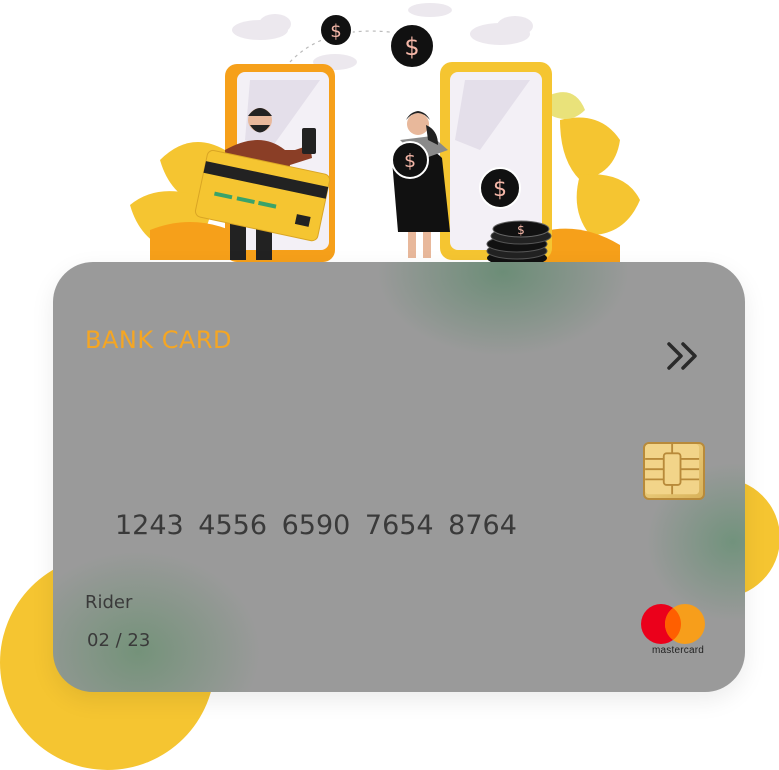  What do you see at coordinates (677, 650) in the screenshot?
I see `mastercard-wordmark: mastercard` at bounding box center [677, 650].